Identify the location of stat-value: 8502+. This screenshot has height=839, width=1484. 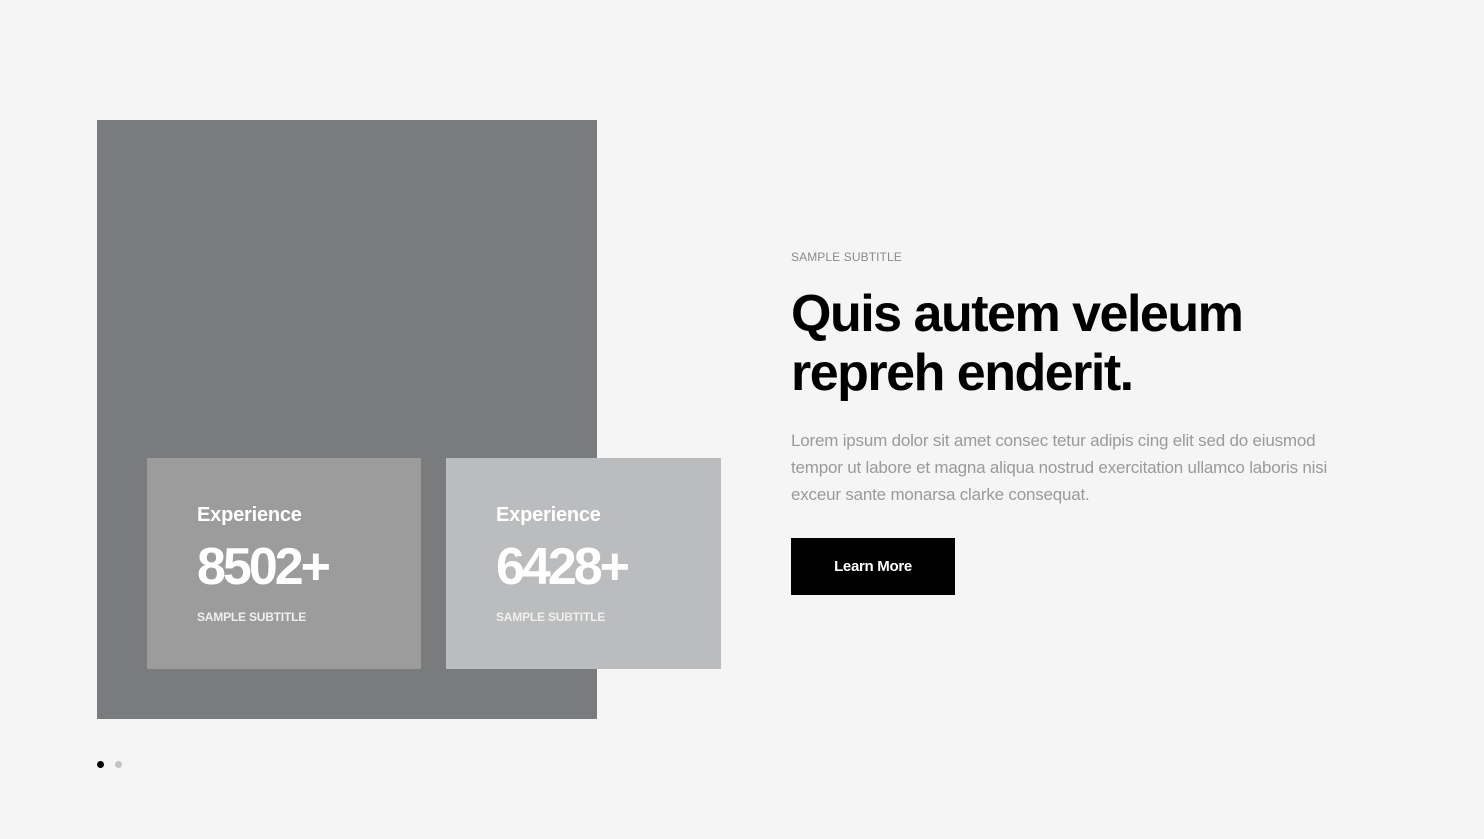
(264, 567).